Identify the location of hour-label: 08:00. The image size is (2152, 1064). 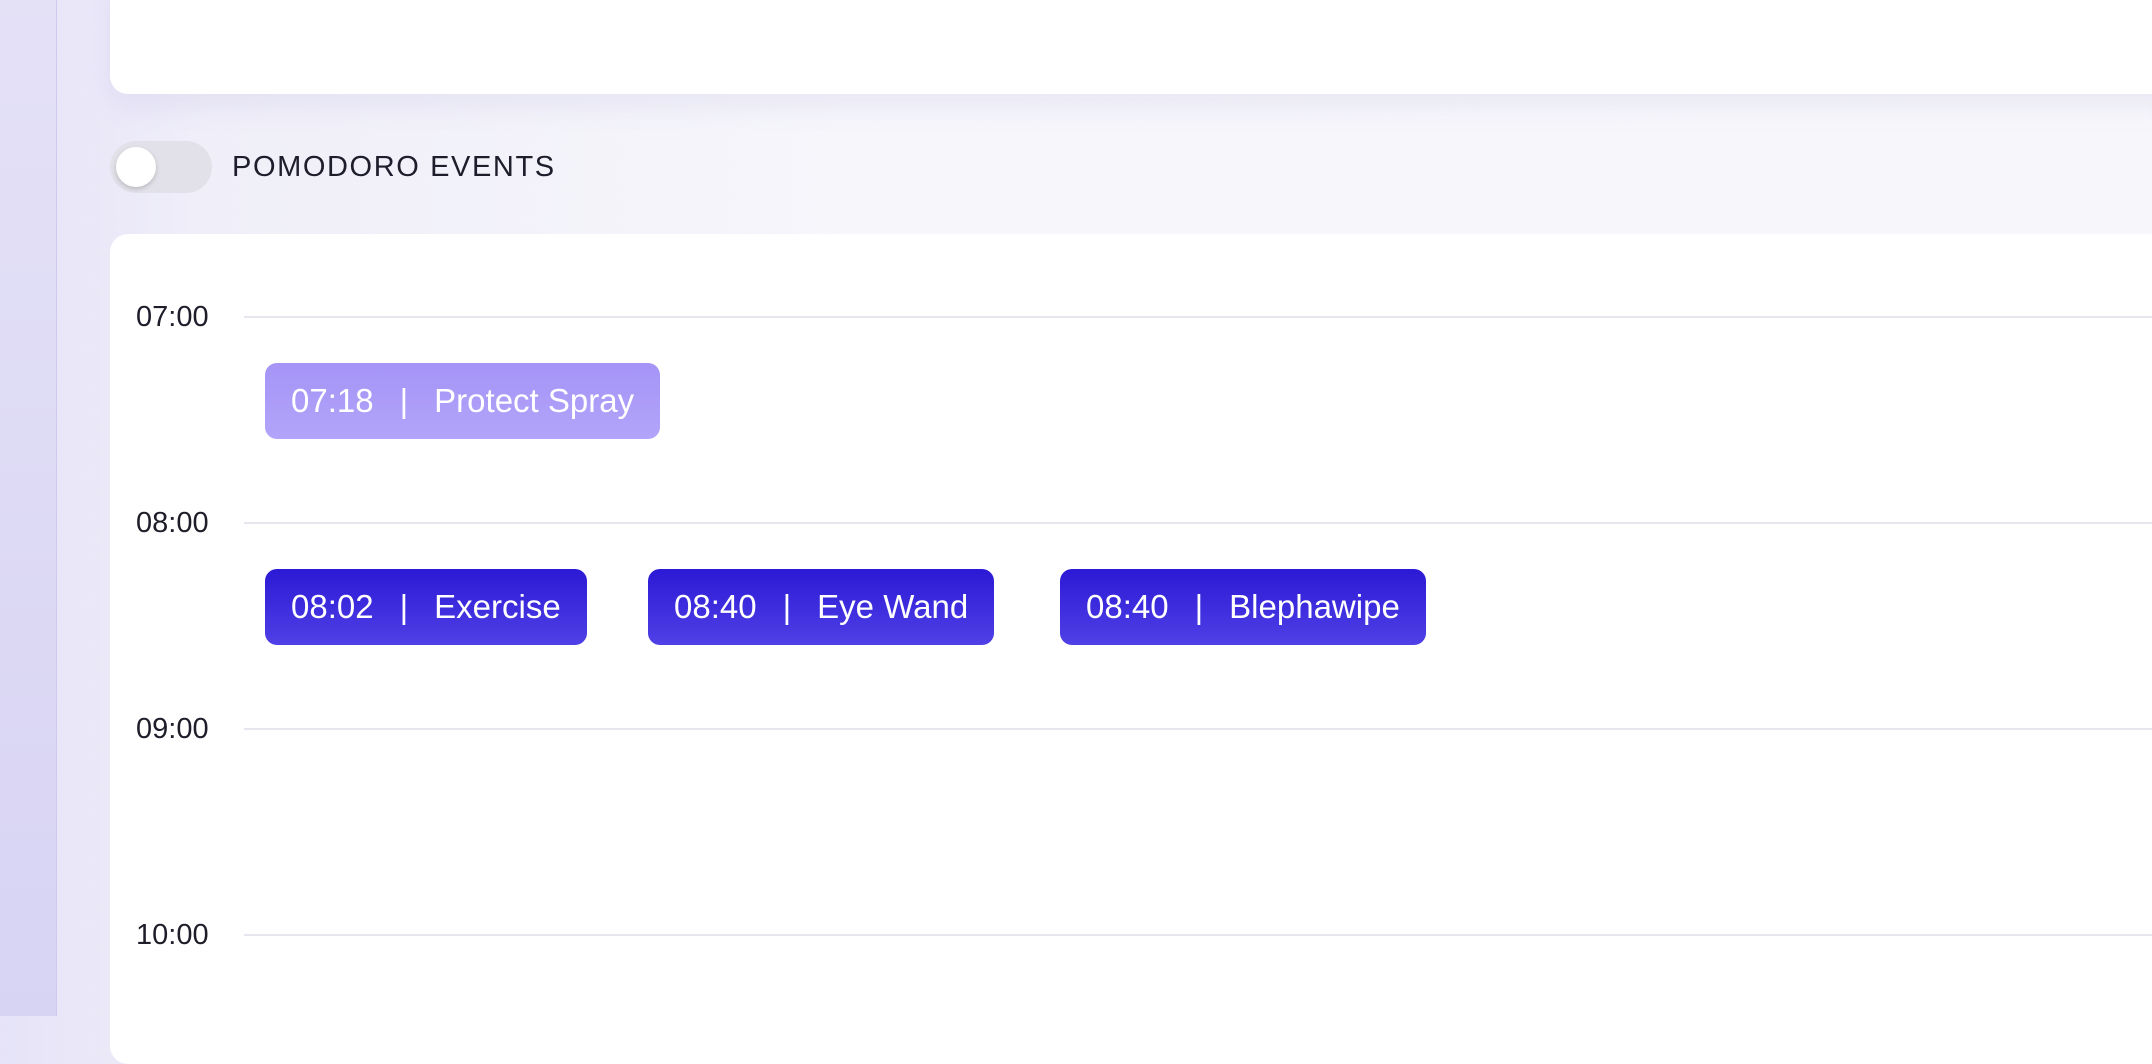
(172, 523).